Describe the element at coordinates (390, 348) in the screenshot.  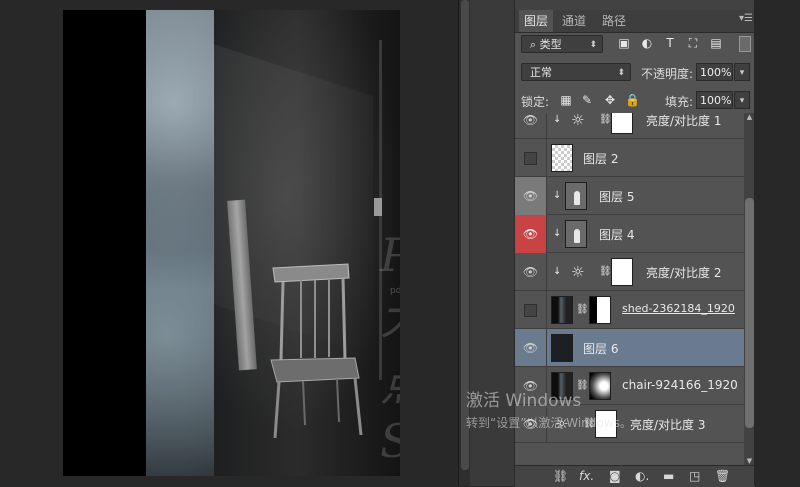
I see `canvas-watermark: P大点S` at that location.